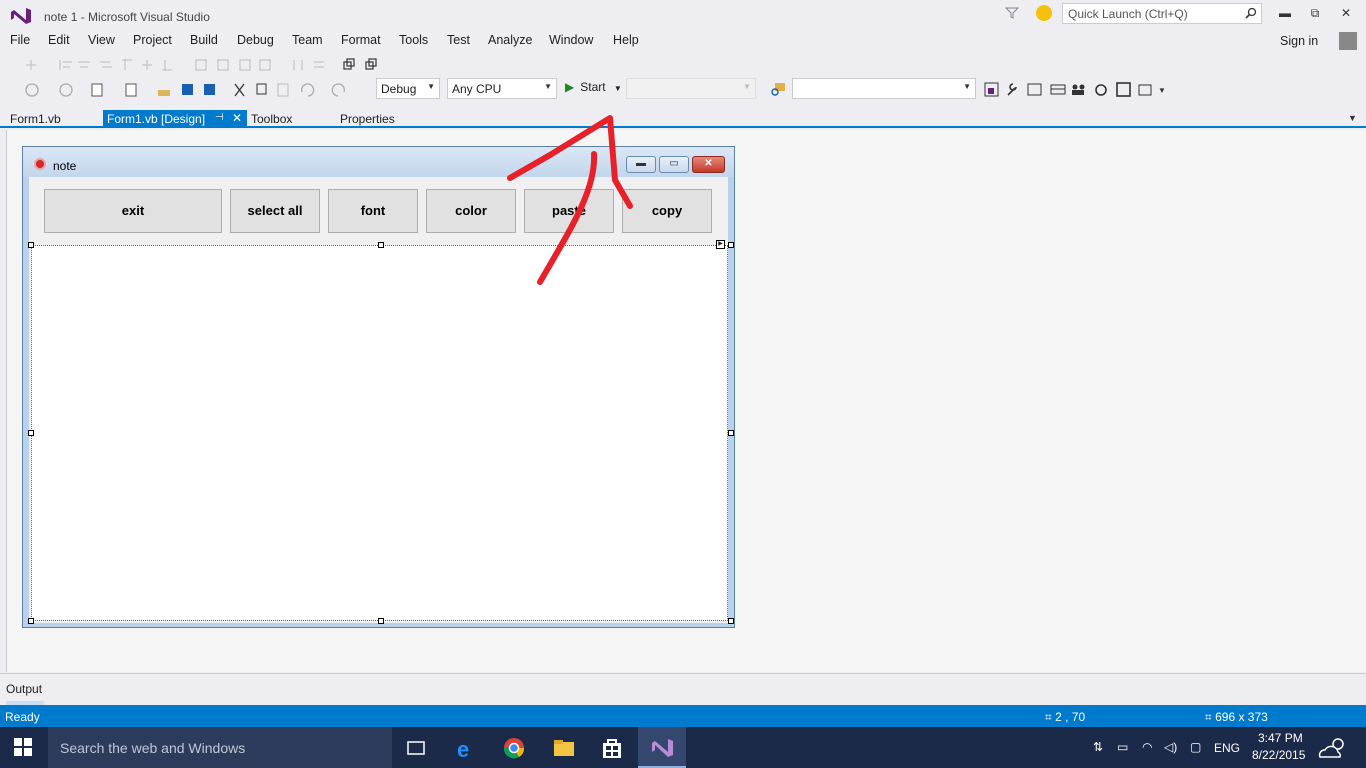 The width and height of the screenshot is (1366, 768). Describe the element at coordinates (458, 40) in the screenshot. I see `menu-test: Test` at that location.